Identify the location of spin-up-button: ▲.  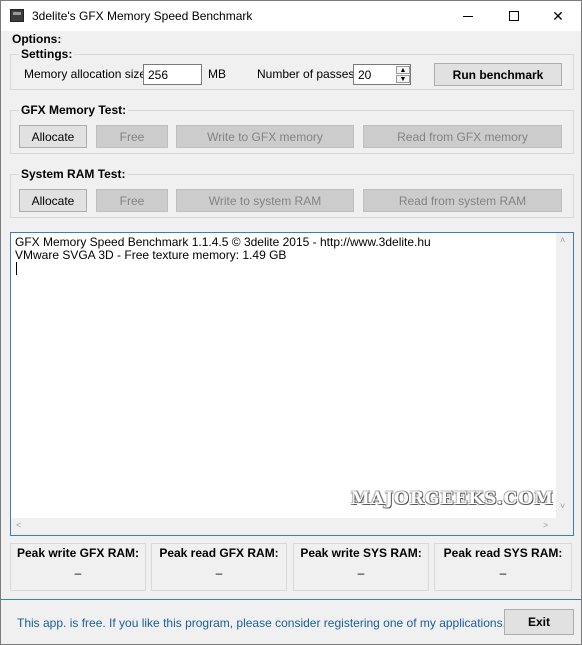
(403, 70).